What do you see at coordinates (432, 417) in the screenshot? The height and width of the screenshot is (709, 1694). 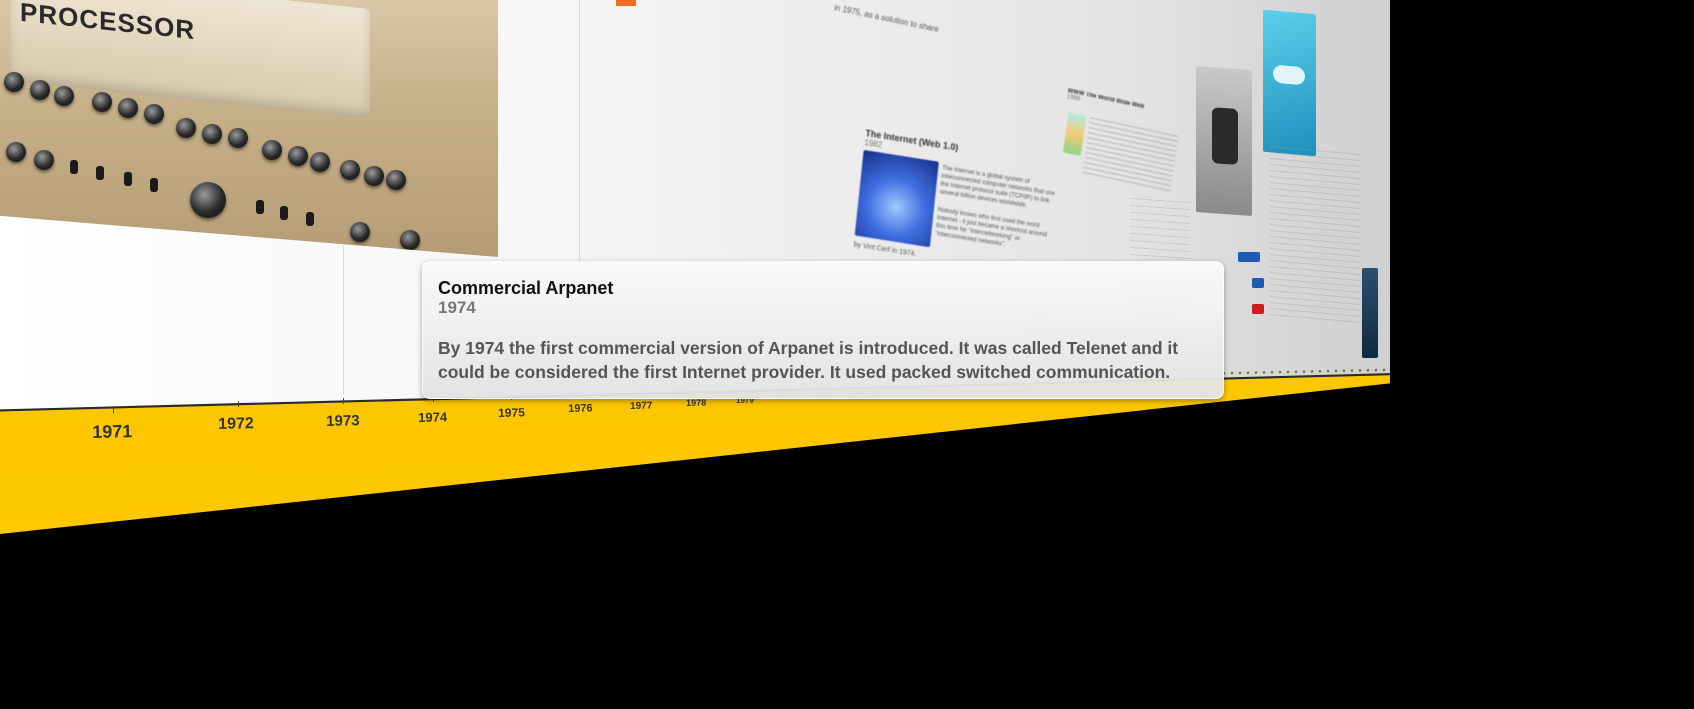 I see `year-label: 1974` at bounding box center [432, 417].